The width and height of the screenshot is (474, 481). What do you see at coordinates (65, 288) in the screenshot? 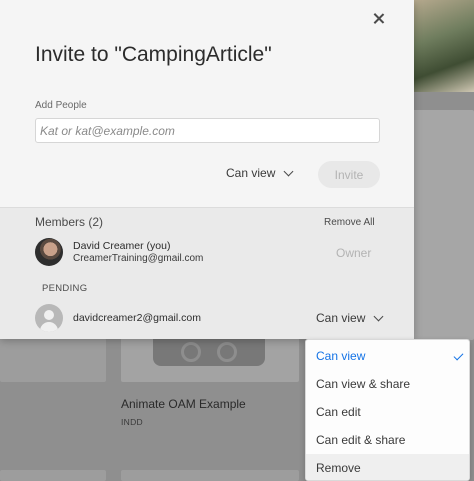
I see `pending-heading: PENDING` at bounding box center [65, 288].